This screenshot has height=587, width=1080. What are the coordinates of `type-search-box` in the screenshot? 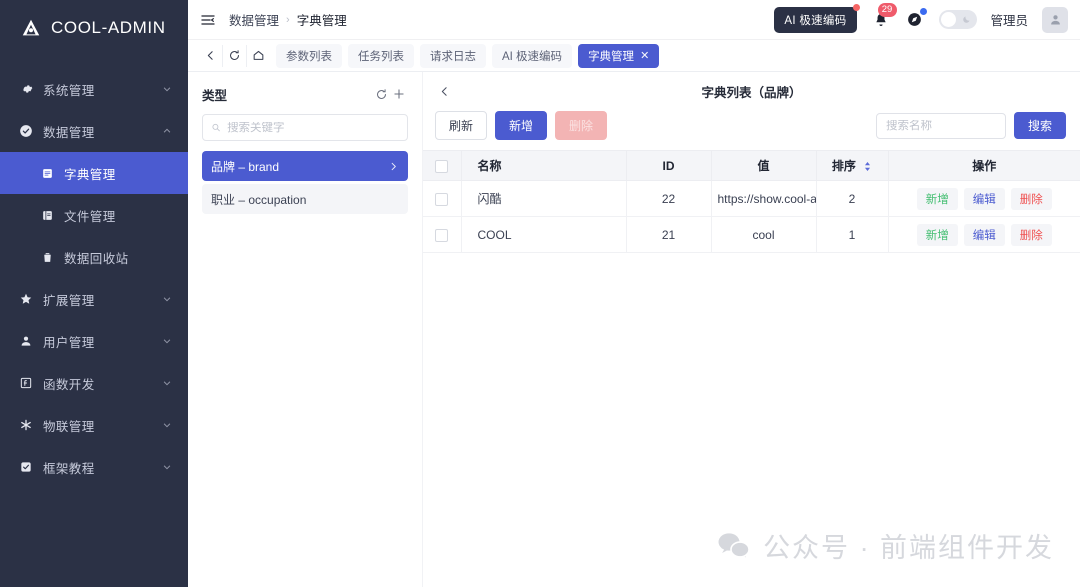 It's located at (305, 127).